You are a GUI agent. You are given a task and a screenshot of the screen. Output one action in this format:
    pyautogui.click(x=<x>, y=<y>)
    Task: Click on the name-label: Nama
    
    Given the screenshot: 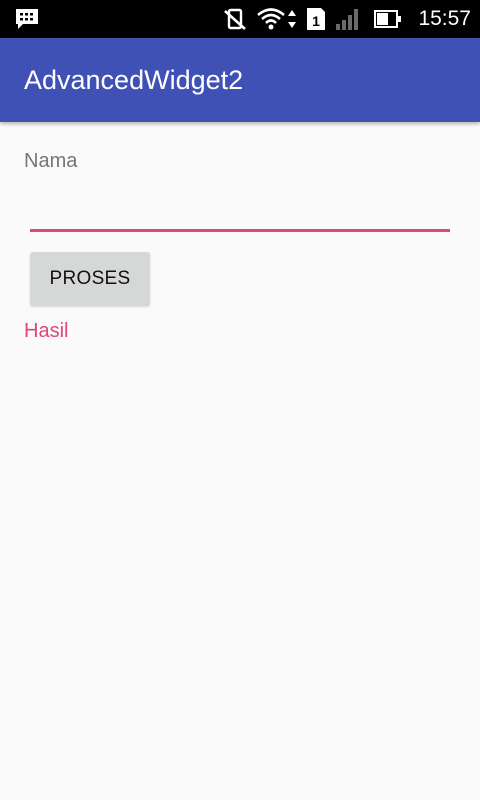 What is the action you would take?
    pyautogui.click(x=51, y=161)
    